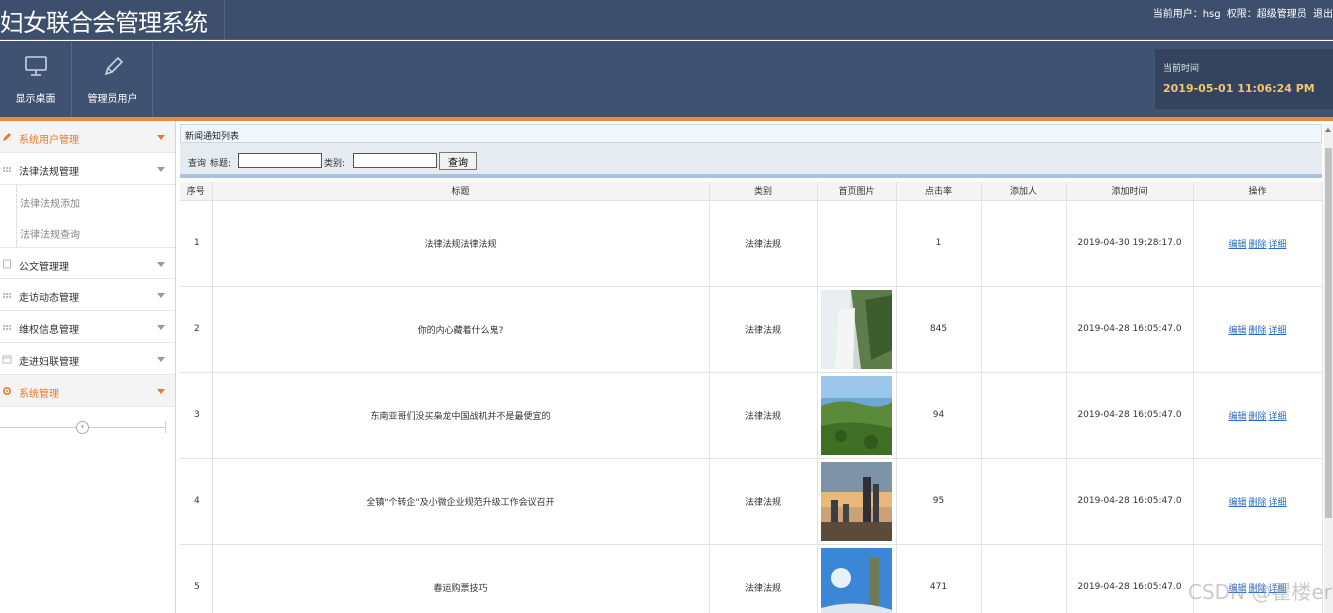 The image size is (1333, 613). What do you see at coordinates (49, 140) in the screenshot?
I see `sidebar-item-label: 系统用户管理` at bounding box center [49, 140].